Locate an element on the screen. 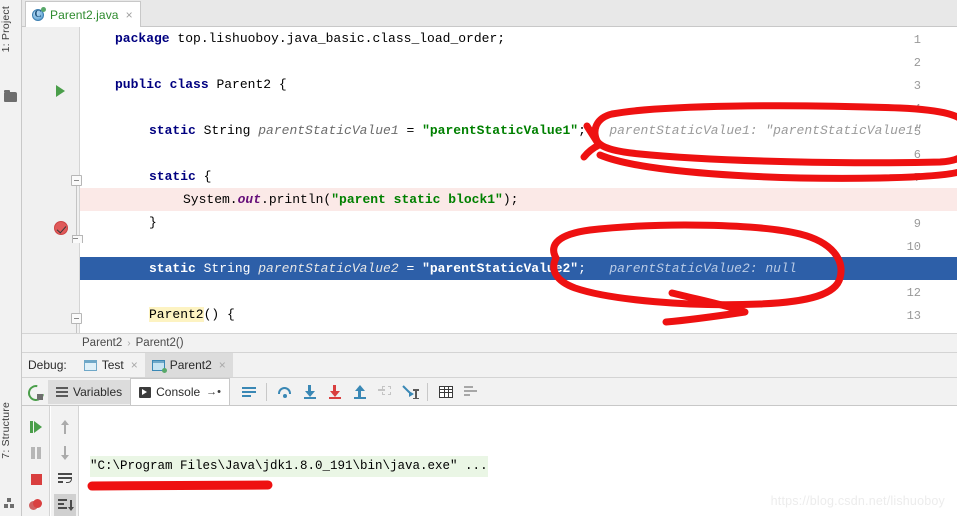 The height and width of the screenshot is (516, 957). code-line-7: static { is located at coordinates (518, 176).